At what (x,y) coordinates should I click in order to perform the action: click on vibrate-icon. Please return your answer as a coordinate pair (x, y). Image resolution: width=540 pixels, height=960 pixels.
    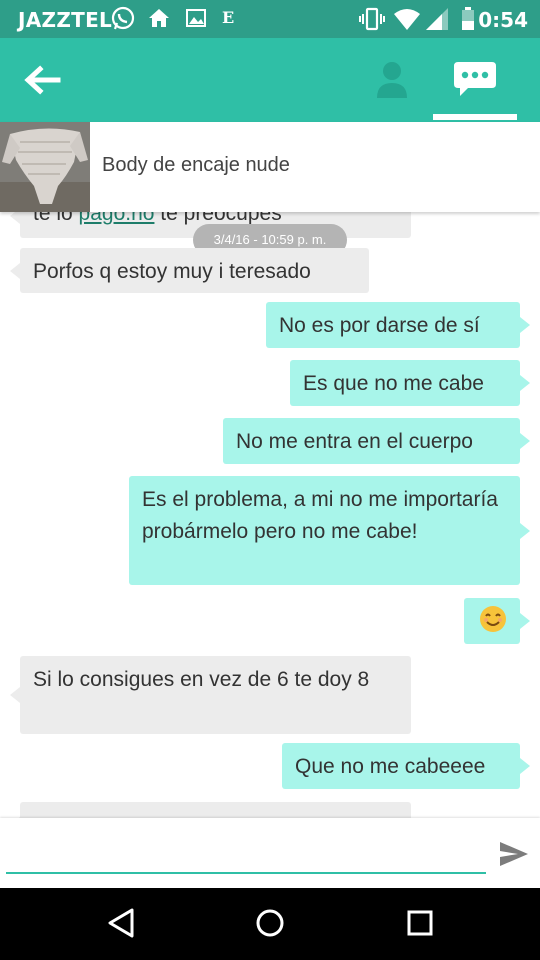
    Looking at the image, I should click on (372, 21).